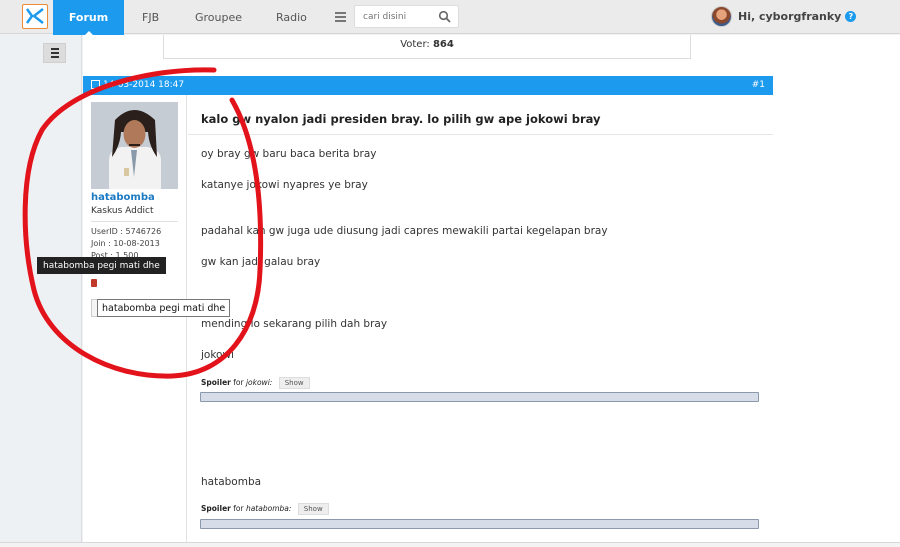 This screenshot has width=900, height=547. I want to click on help-icon: ?, so click(851, 16).